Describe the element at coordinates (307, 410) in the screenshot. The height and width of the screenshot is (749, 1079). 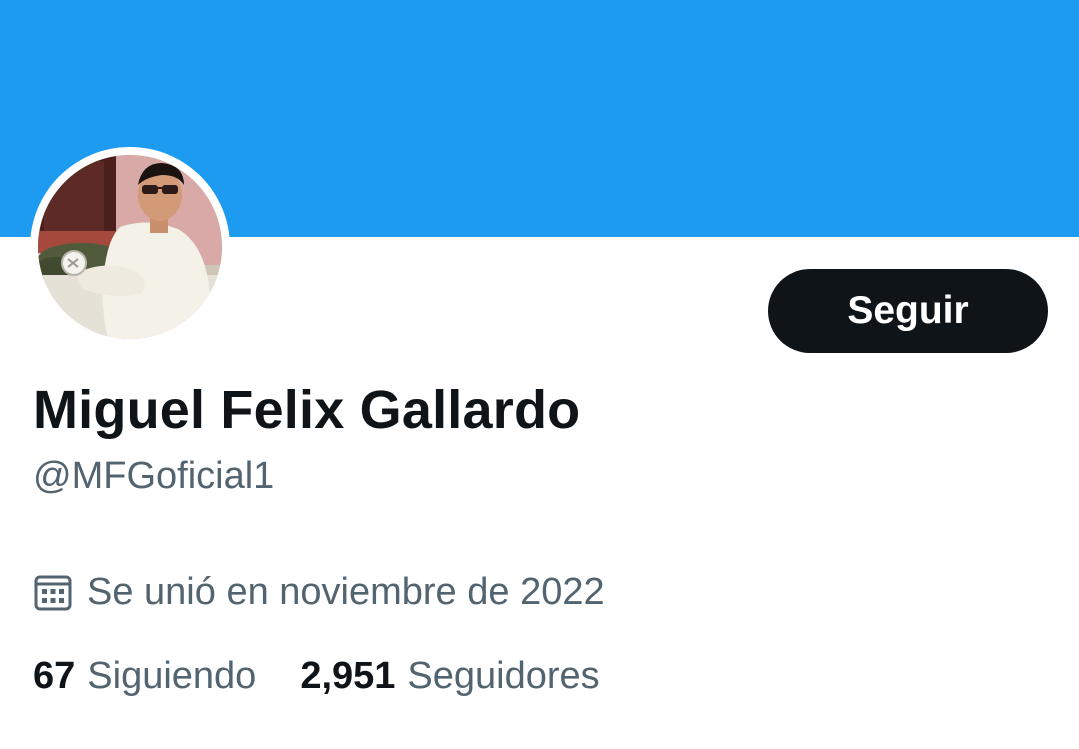
I see `profile-display-name: Miguel Felix Gallardo` at that location.